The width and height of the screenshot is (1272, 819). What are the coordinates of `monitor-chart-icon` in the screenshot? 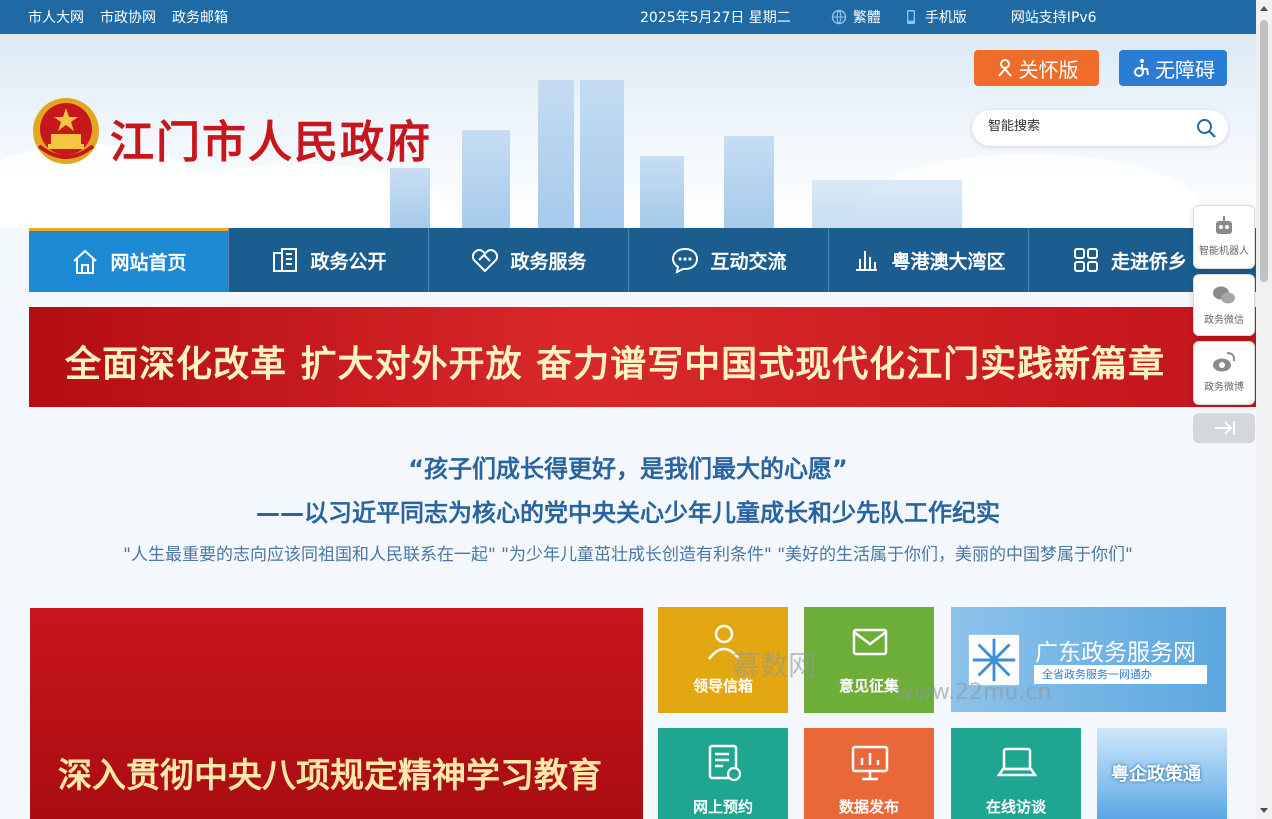 It's located at (870, 763).